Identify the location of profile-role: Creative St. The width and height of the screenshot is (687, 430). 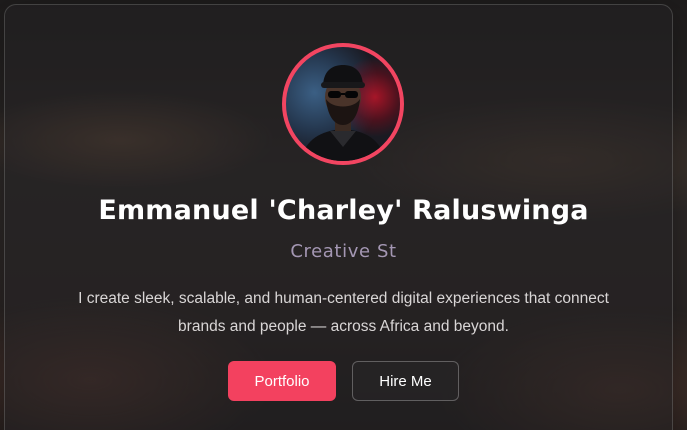
(343, 251).